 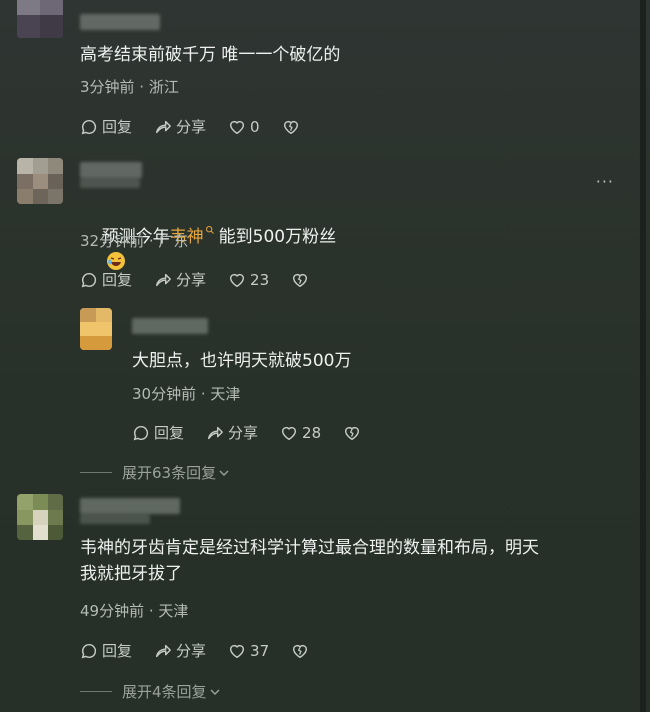 What do you see at coordinates (169, 473) in the screenshot?
I see `expand-replies-label: 展开63条回复` at bounding box center [169, 473].